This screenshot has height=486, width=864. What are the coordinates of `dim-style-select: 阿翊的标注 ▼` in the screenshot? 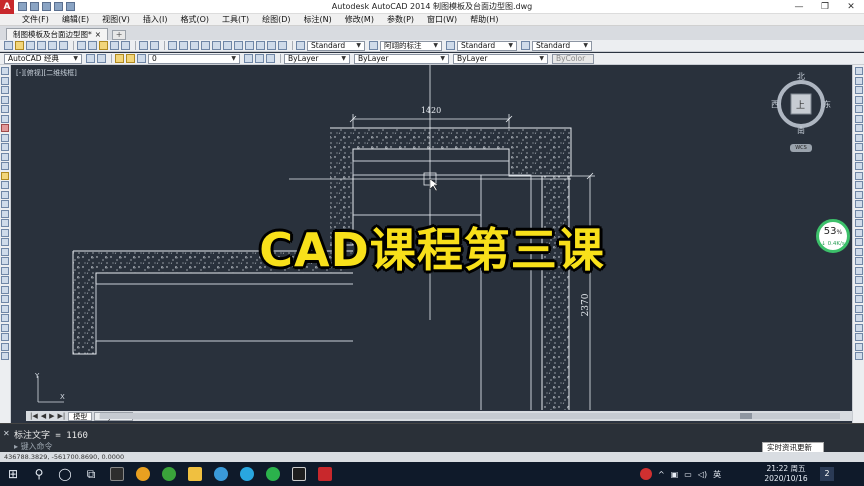 It's located at (411, 45).